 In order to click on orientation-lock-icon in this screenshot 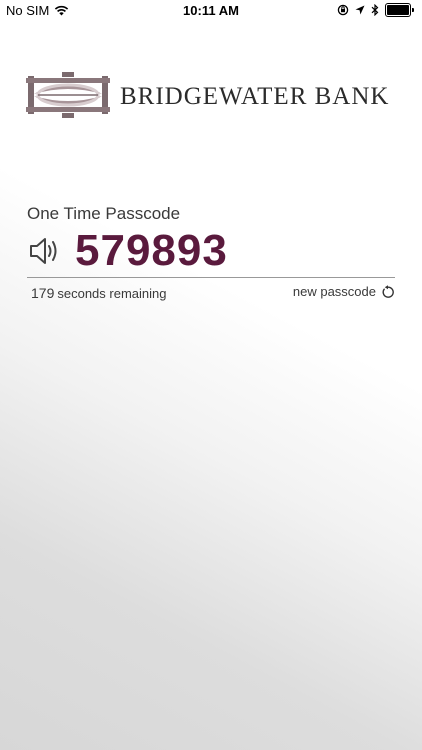, I will do `click(343, 10)`.